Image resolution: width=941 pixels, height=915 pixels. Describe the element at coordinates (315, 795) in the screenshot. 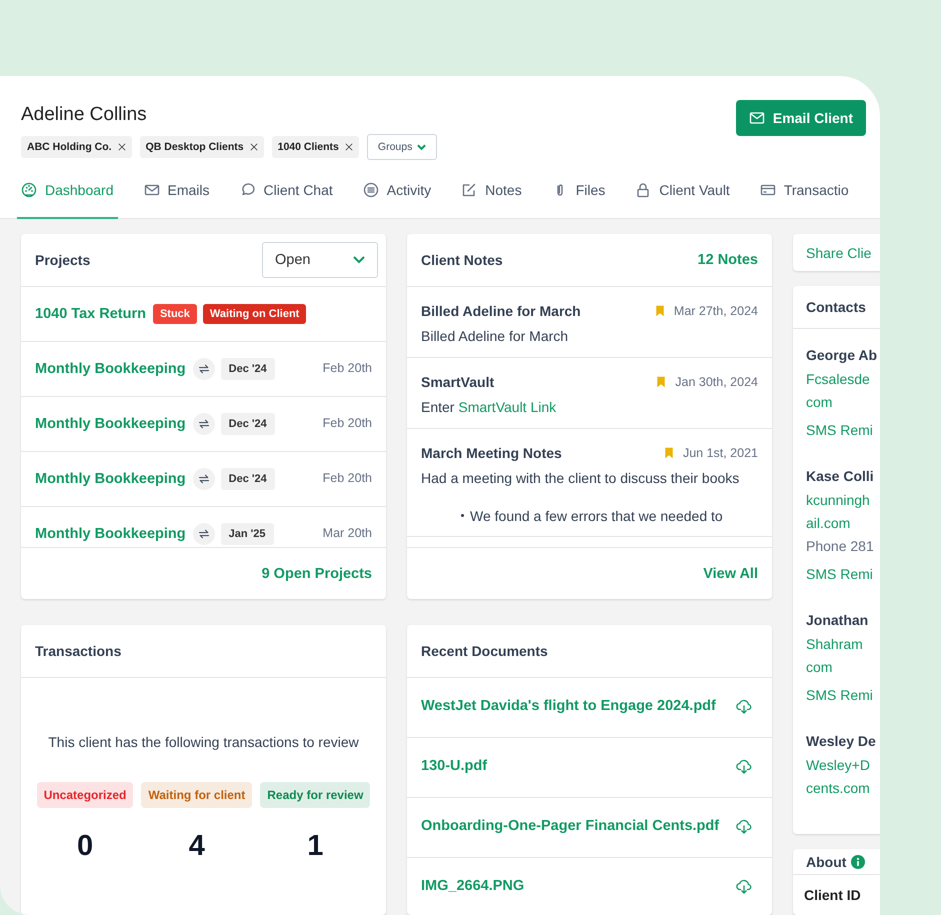

I see `status-label: Ready for review` at that location.